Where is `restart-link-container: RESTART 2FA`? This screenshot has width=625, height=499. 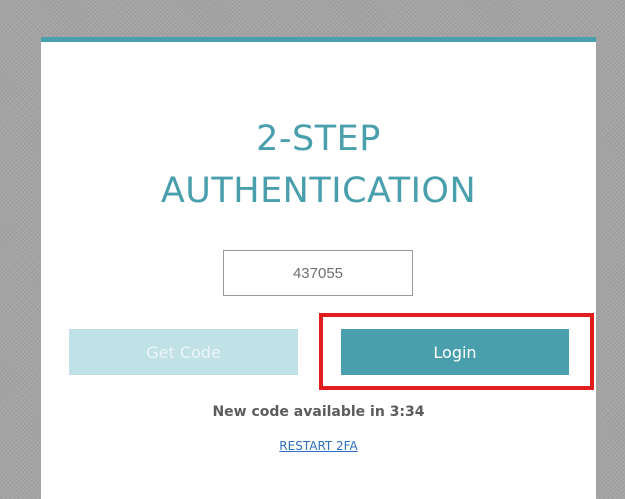 restart-link-container: RESTART 2FA is located at coordinates (318, 446).